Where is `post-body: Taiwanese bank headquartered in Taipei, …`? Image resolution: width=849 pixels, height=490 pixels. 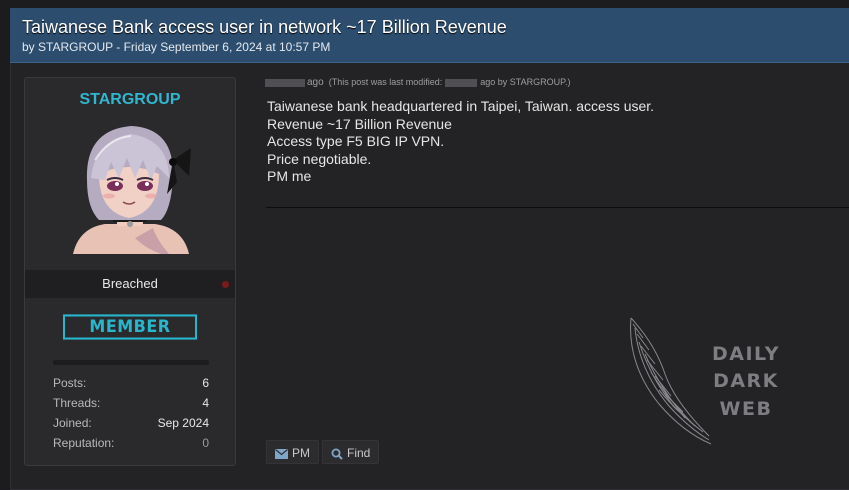
post-body: Taiwanese bank headquartered in Taipei, … is located at coordinates (460, 142).